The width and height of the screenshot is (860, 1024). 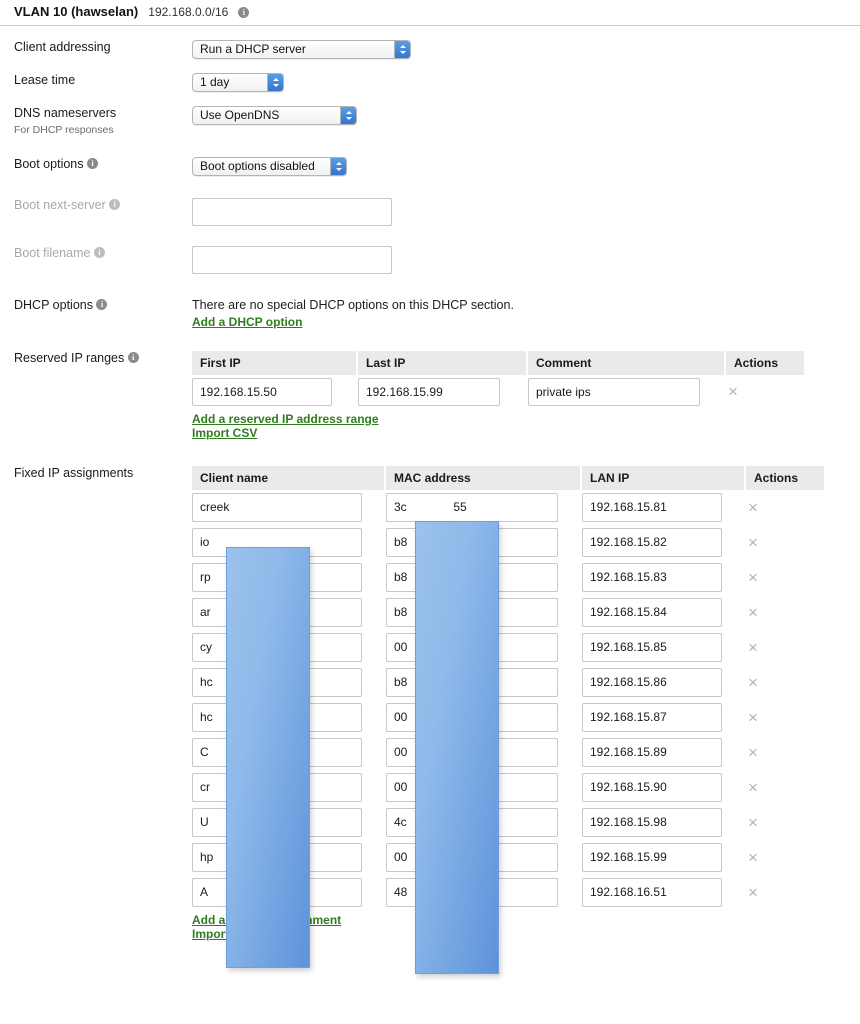 I want to click on boot-filename-input, so click(x=292, y=259).